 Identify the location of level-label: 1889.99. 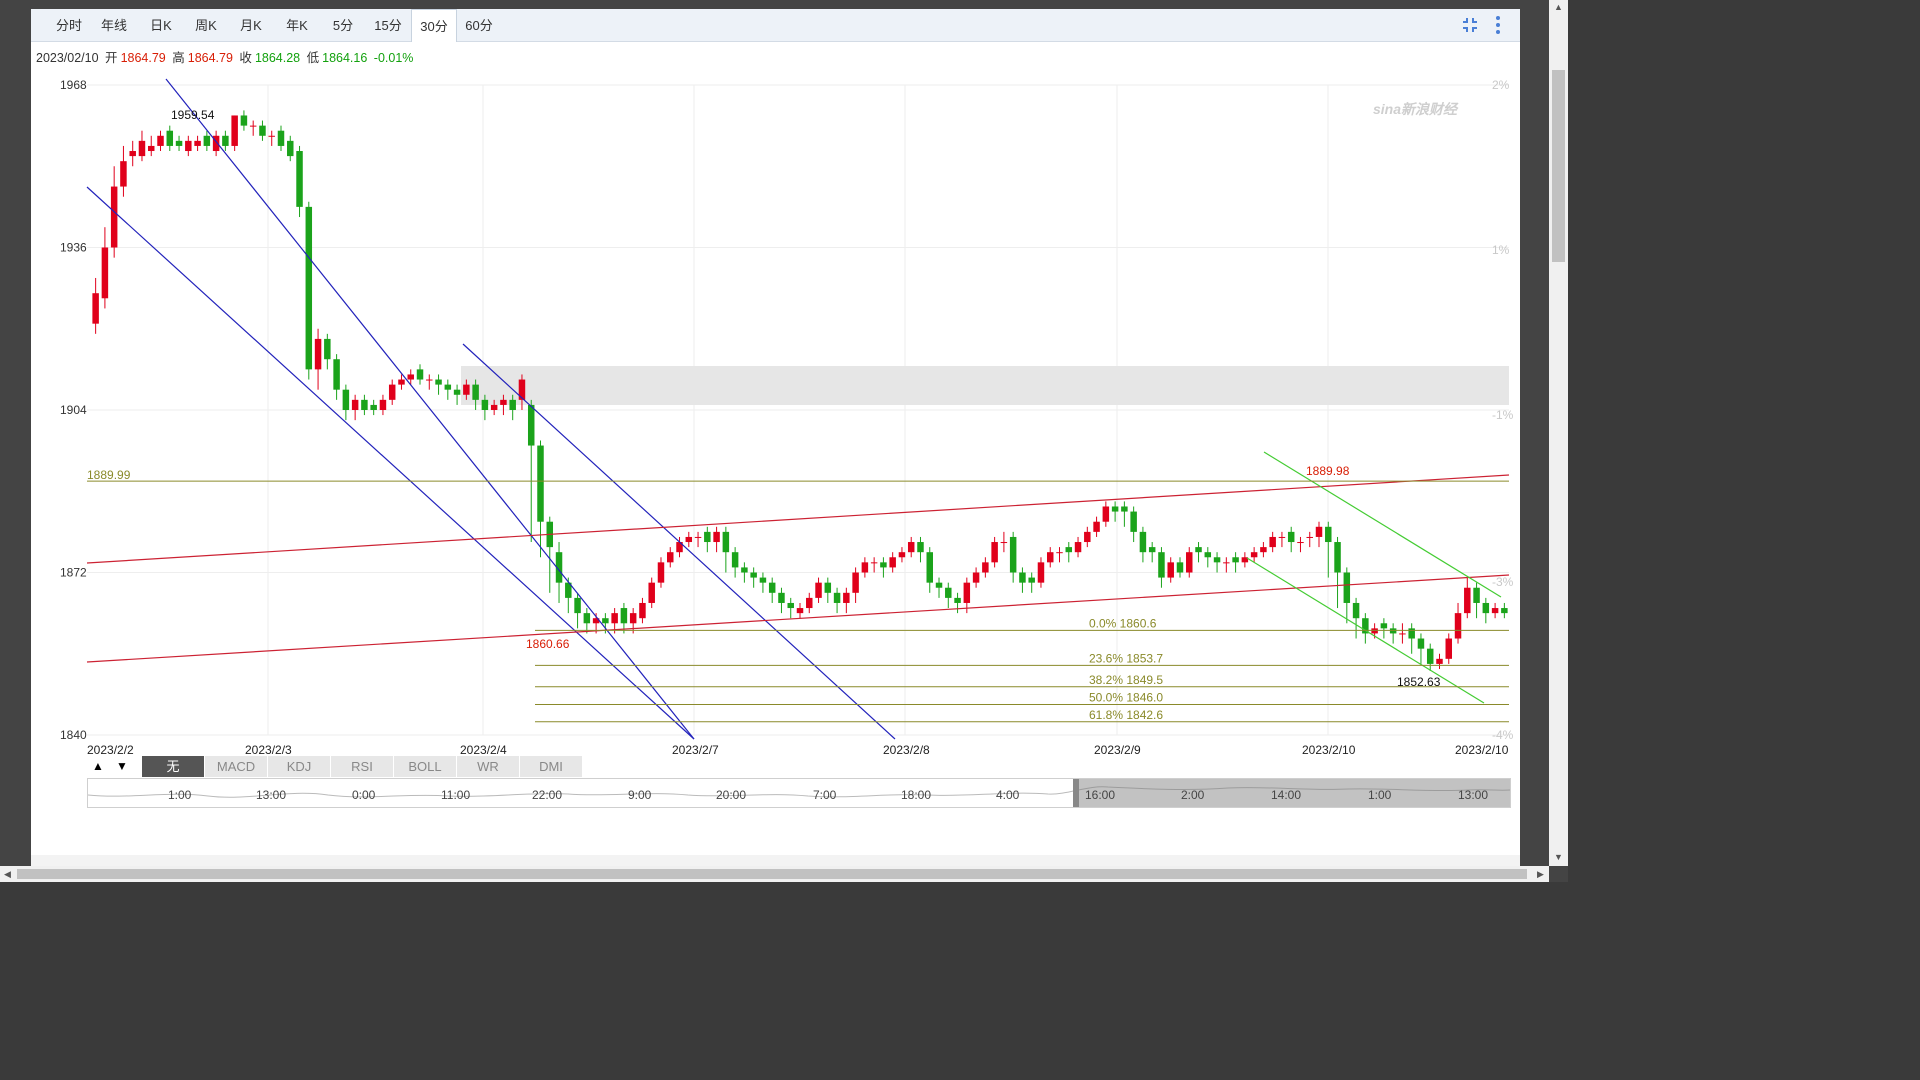
(109, 475).